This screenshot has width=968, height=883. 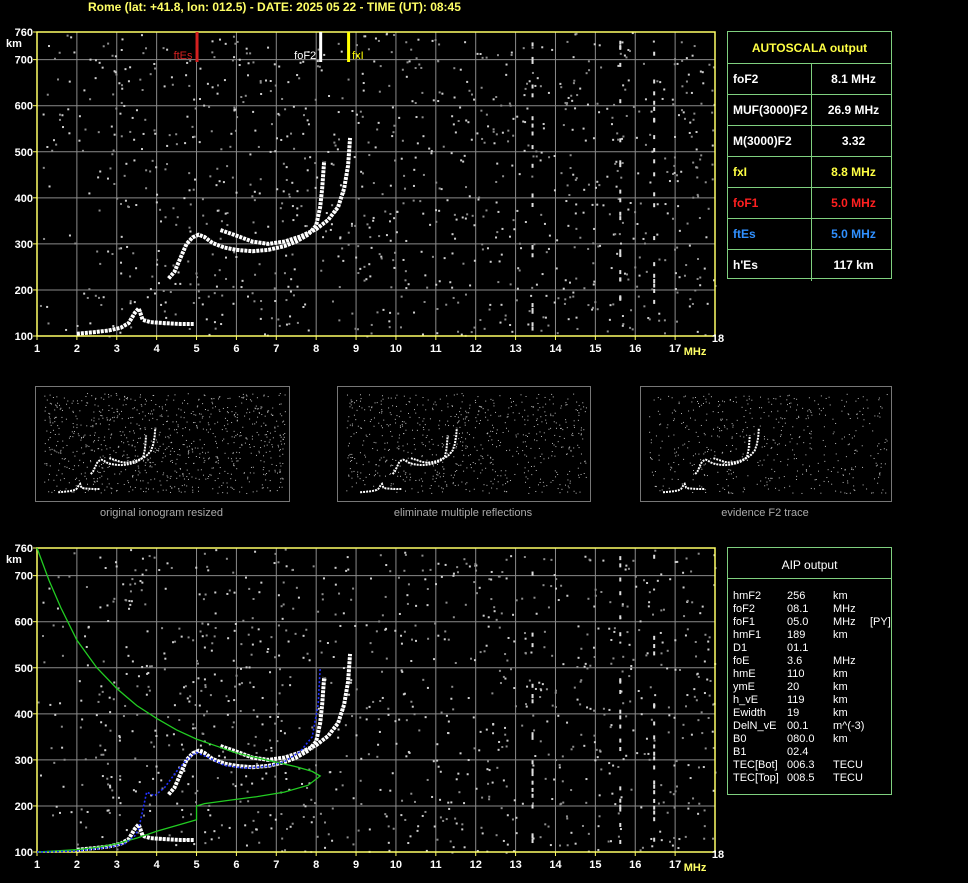 I want to click on aip-key: Ewidth, so click(x=750, y=713).